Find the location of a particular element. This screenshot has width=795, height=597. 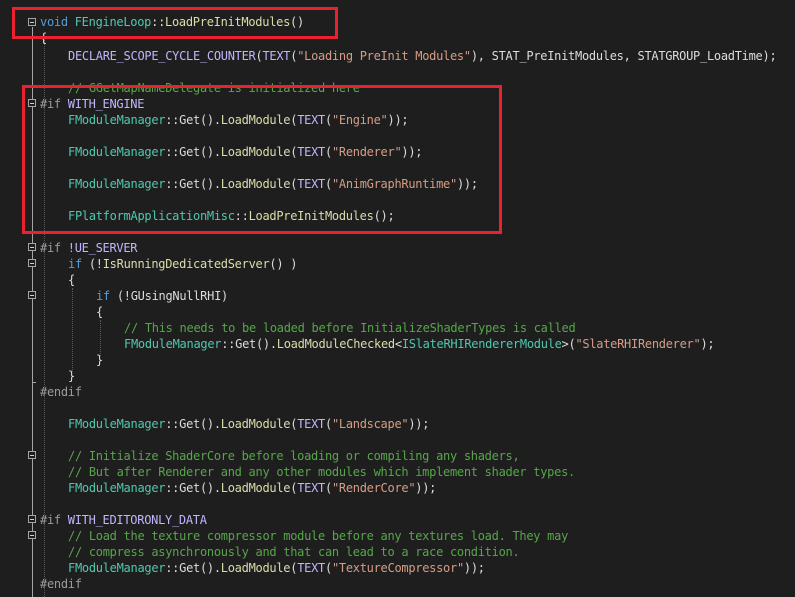

string-literal: "RenderCore" is located at coordinates (373, 488).